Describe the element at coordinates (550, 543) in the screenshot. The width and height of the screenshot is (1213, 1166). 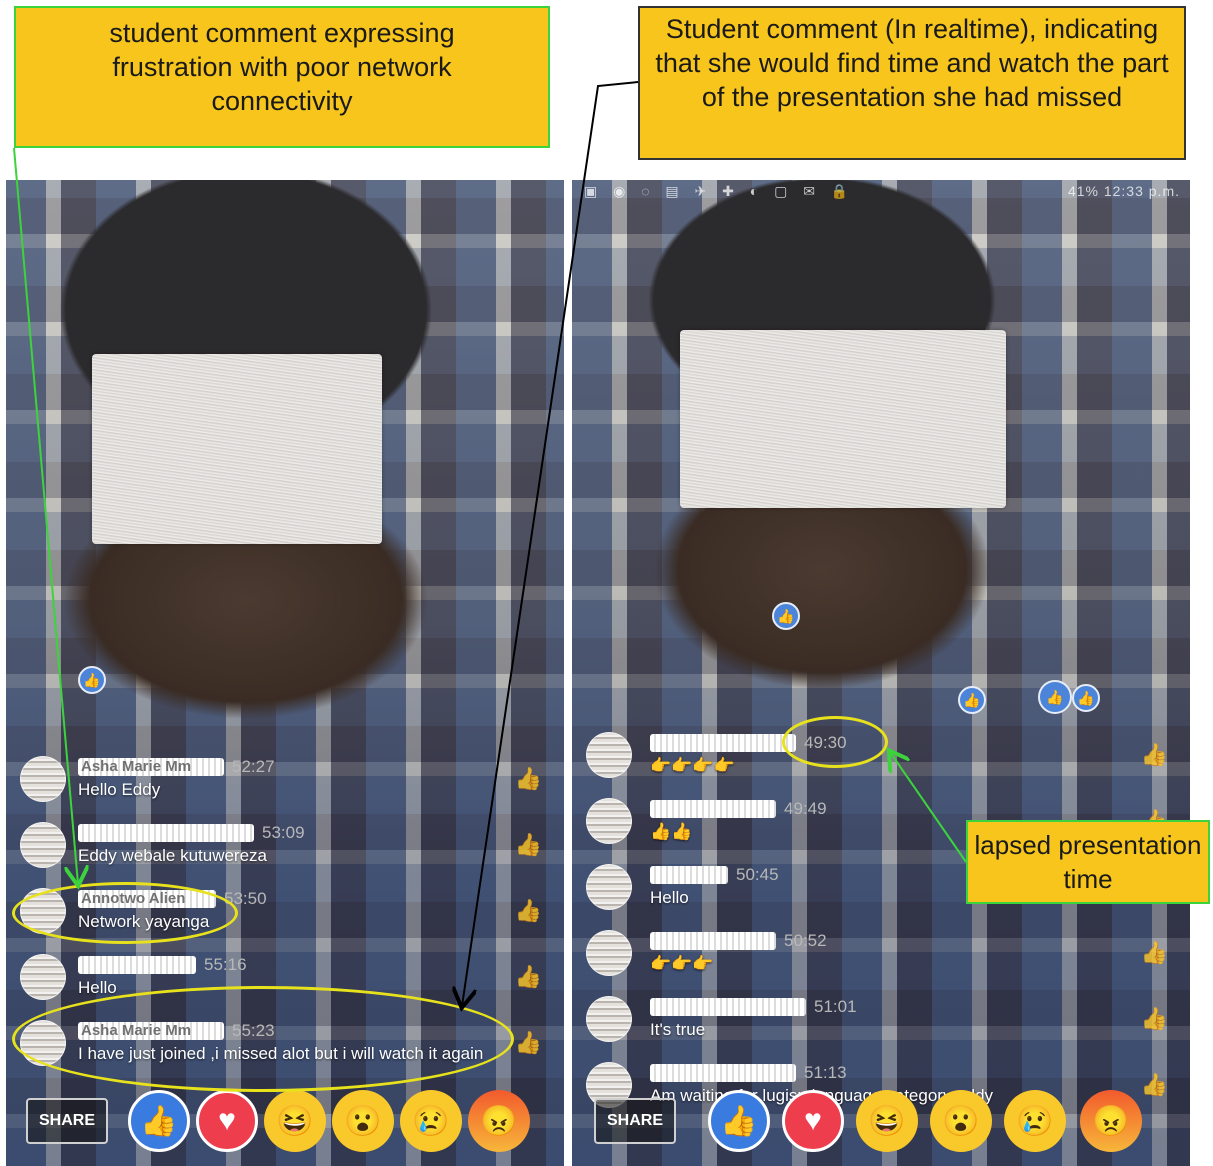
I see `arrow-to-realtime-comment` at that location.